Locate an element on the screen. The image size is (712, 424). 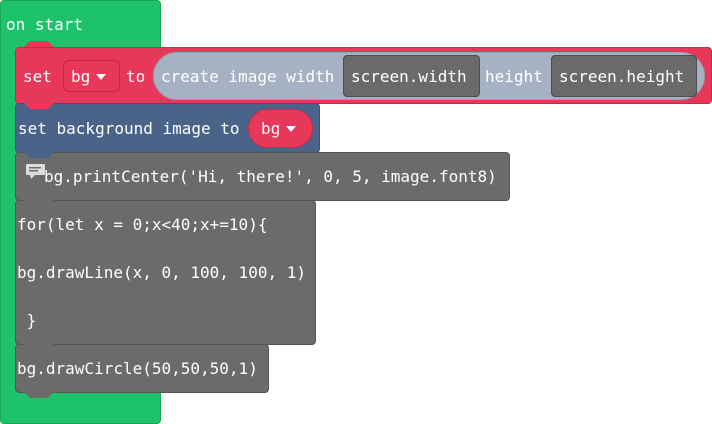
block-notches is located at coordinates (39, 219).